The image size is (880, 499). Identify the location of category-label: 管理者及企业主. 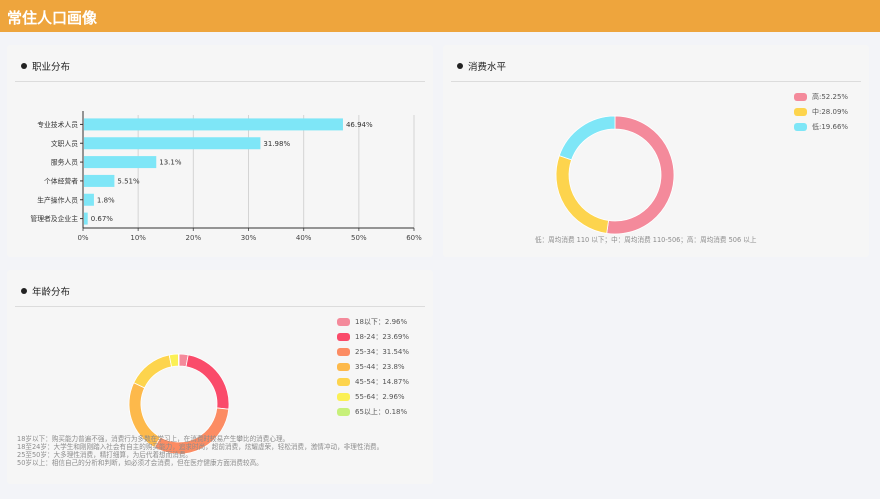
(54, 218).